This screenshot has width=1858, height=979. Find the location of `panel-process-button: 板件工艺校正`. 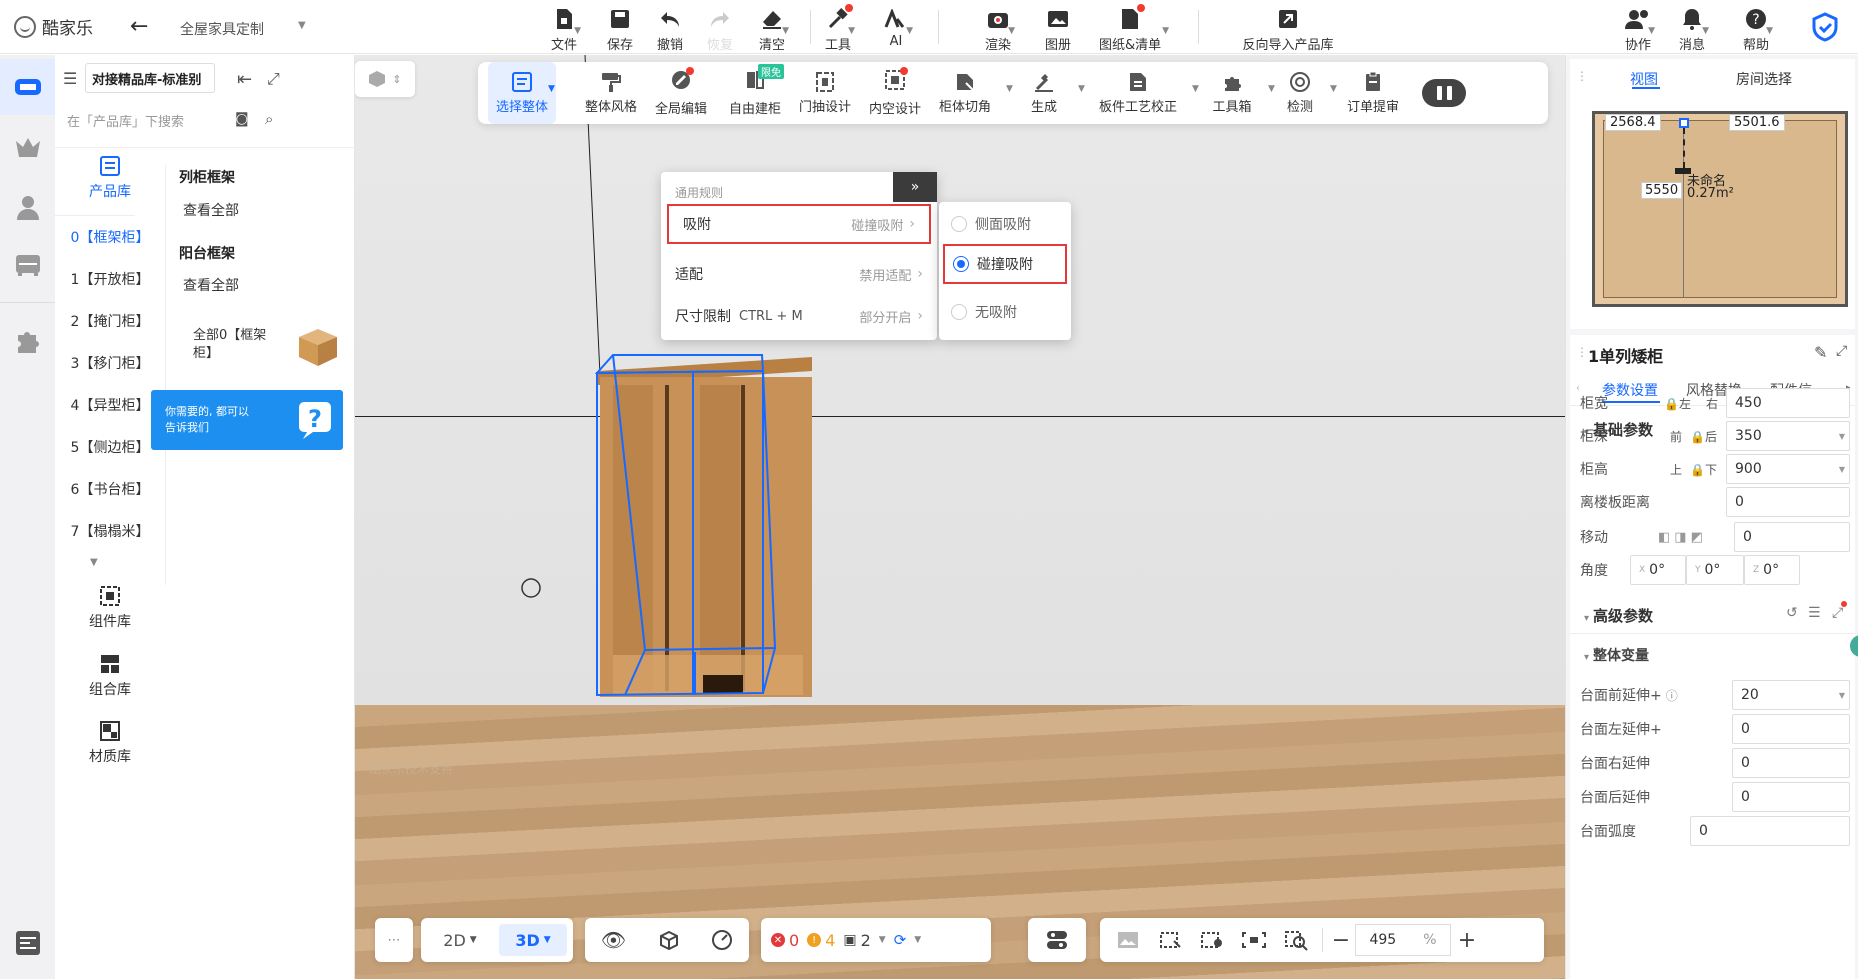

panel-process-button: 板件工艺校正 is located at coordinates (1138, 93).